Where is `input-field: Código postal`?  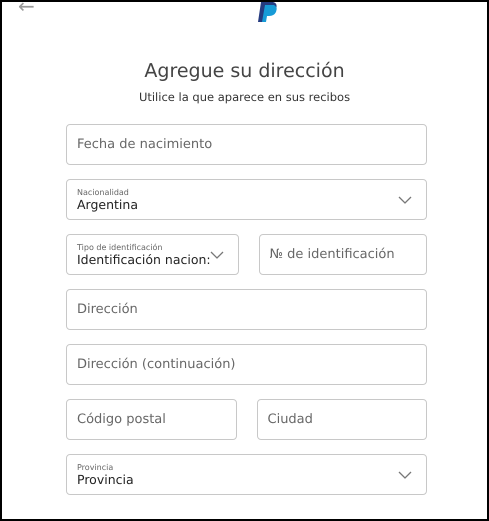 input-field: Código postal is located at coordinates (151, 419).